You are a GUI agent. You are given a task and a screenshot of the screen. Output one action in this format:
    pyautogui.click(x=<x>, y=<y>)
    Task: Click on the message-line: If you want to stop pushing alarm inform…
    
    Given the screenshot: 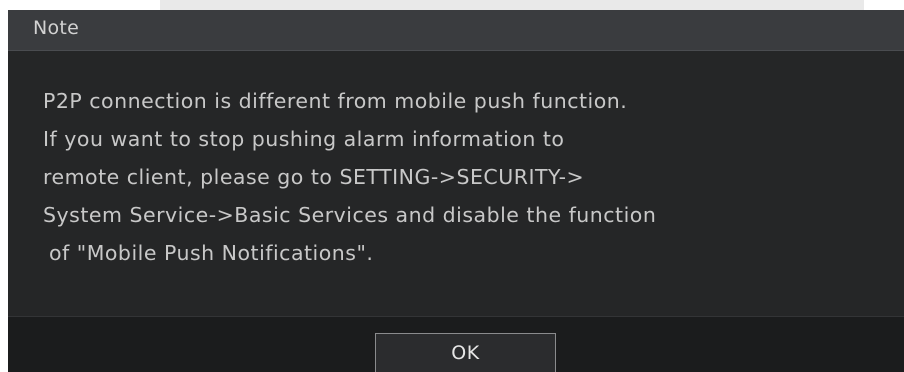 What is the action you would take?
    pyautogui.click(x=304, y=139)
    